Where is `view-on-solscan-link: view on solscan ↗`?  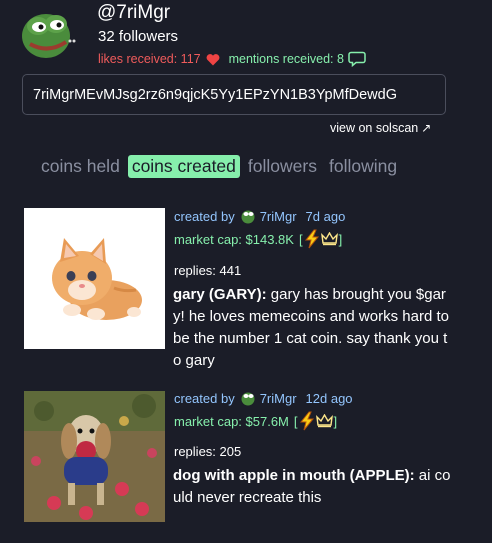 view-on-solscan-link: view on solscan ↗ is located at coordinates (380, 128).